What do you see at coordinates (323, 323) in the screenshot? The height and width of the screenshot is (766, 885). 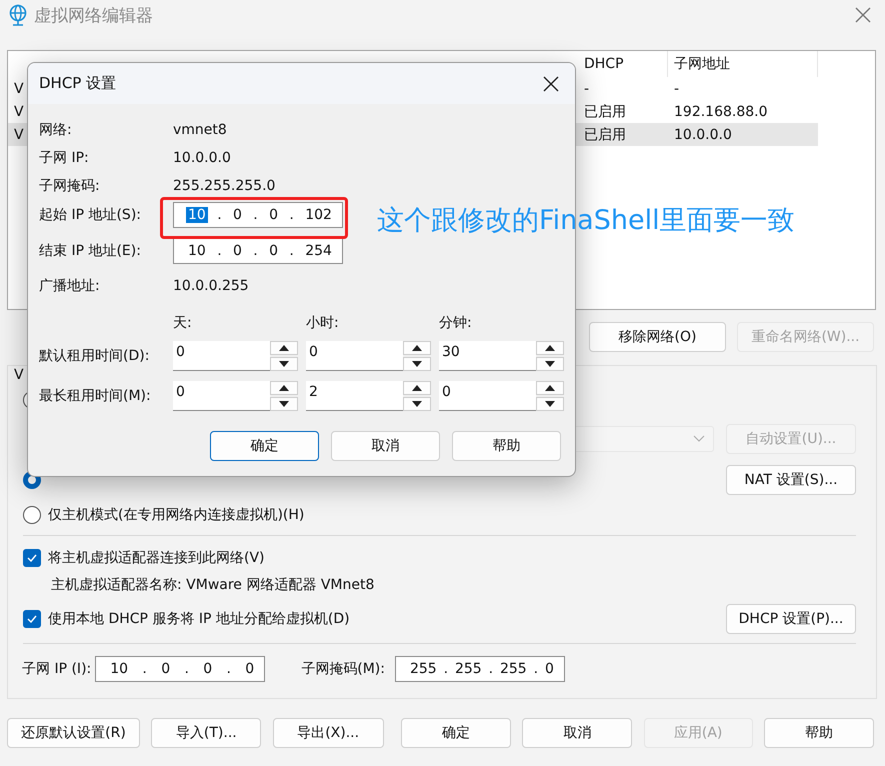 I see `column-label: 小时:` at bounding box center [323, 323].